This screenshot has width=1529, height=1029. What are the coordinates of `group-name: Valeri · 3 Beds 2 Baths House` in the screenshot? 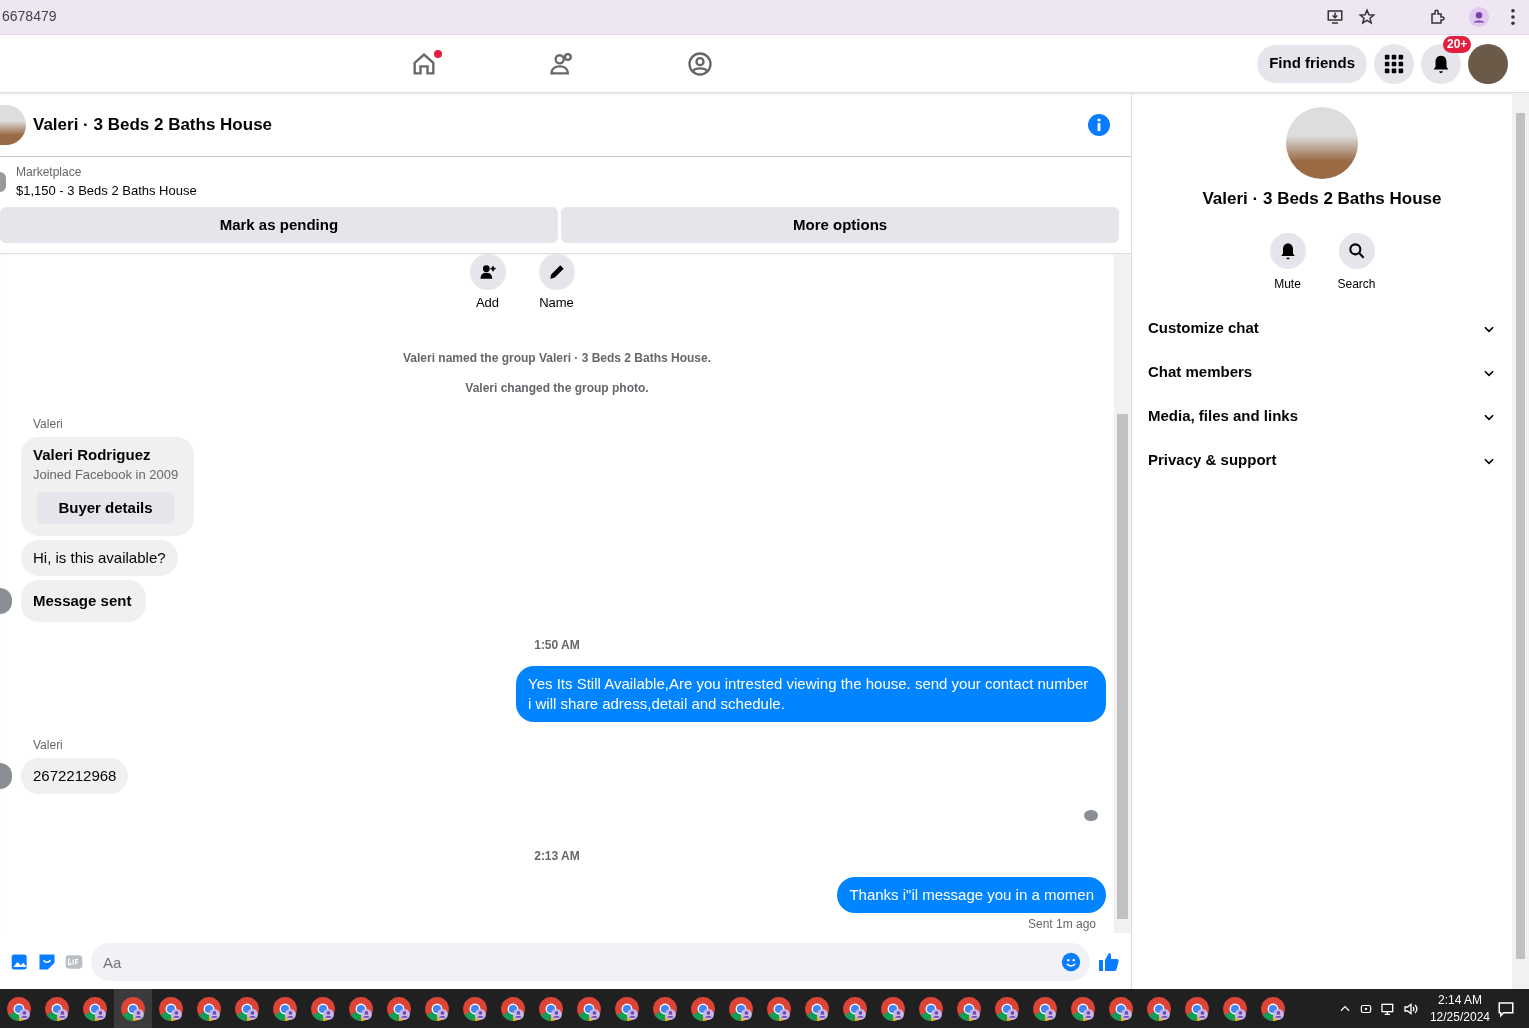 It's located at (1322, 199).